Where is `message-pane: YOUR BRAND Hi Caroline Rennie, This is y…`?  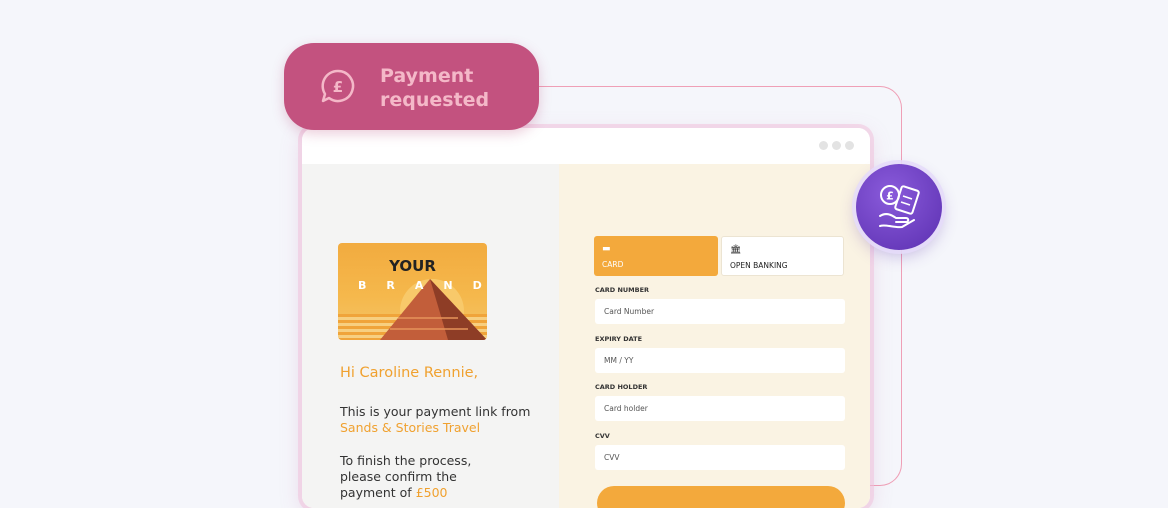
message-pane: YOUR BRAND Hi Caroline Rennie, This is y… is located at coordinates (430, 336).